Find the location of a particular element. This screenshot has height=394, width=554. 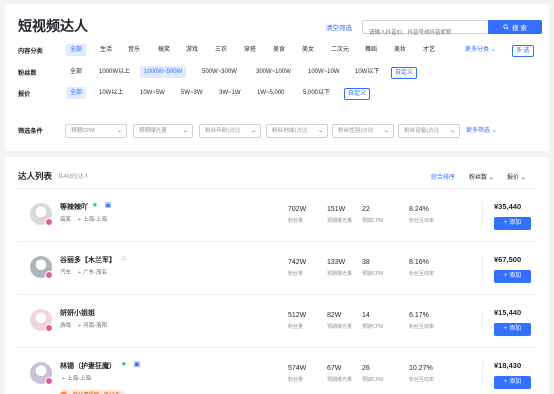

fan-option: 1000W~500W is located at coordinates (163, 72).